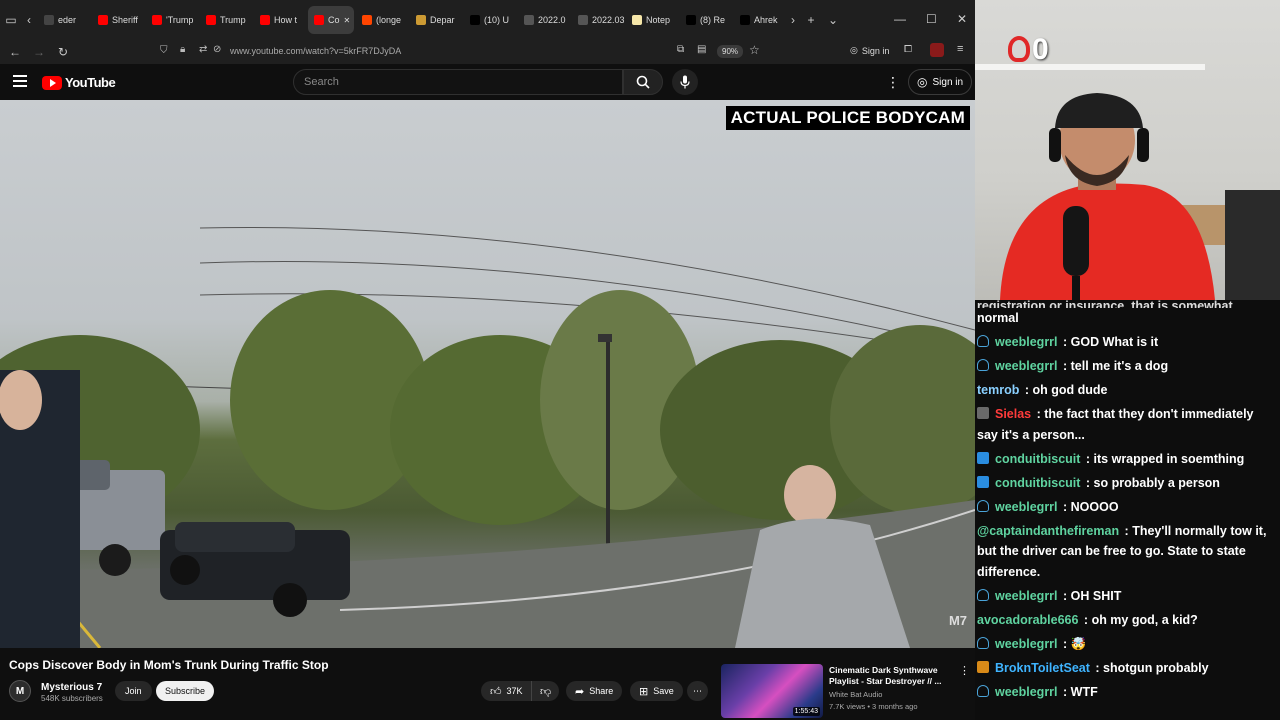 The image size is (1280, 720). What do you see at coordinates (436, 20) in the screenshot?
I see `browser-tab: Depar` at bounding box center [436, 20].